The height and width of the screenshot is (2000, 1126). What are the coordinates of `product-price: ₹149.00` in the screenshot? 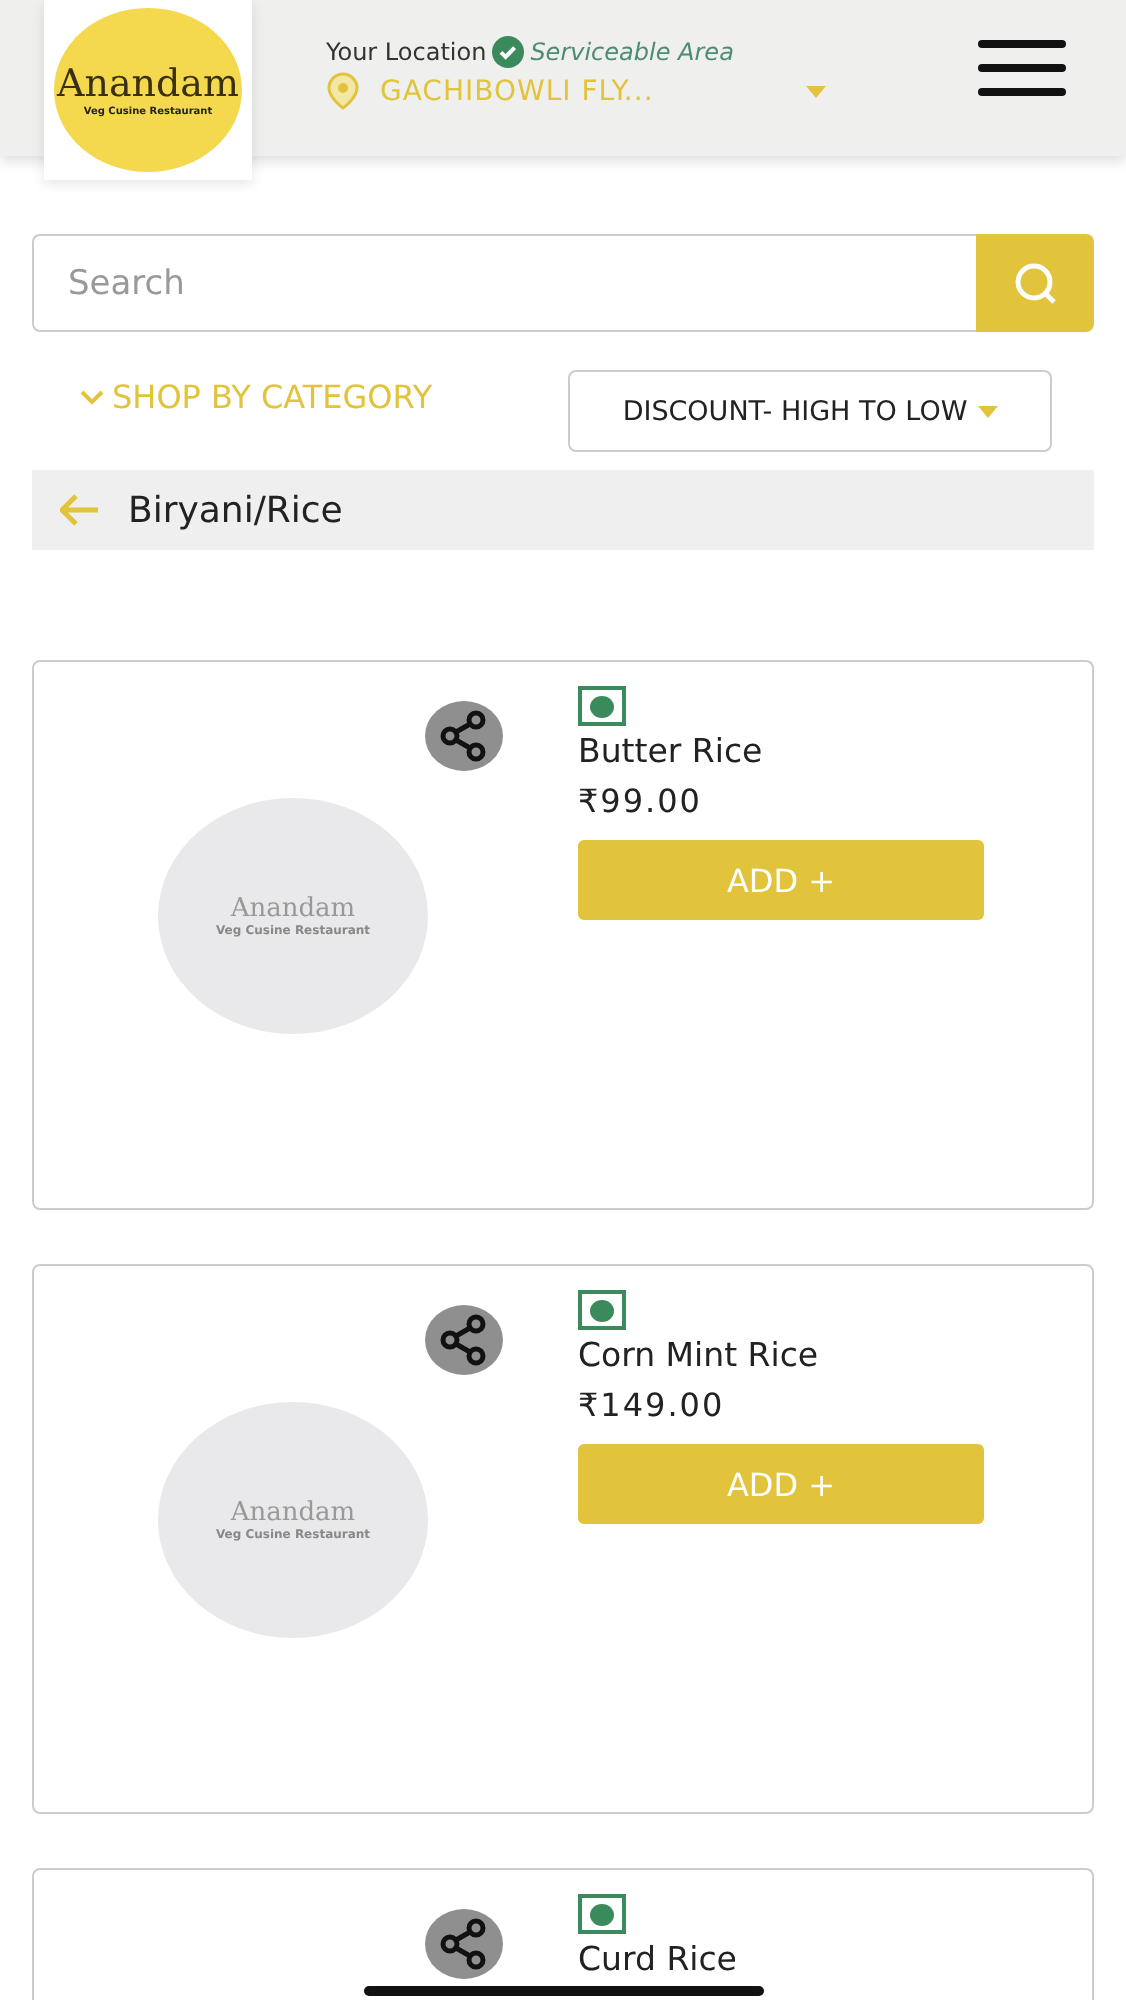 It's located at (651, 1405).